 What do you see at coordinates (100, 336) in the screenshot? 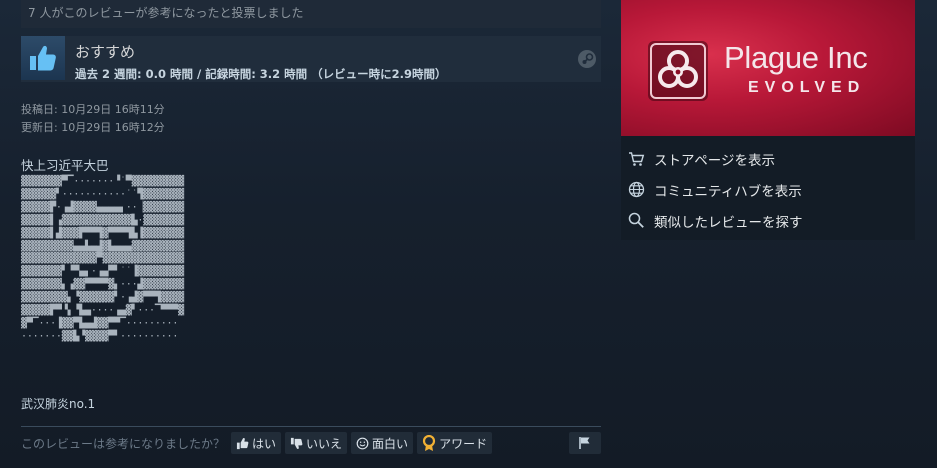
I see `ascii-art-line: ·······▓▓▙▝▓▓▓▓▀▘··········` at bounding box center [100, 336].